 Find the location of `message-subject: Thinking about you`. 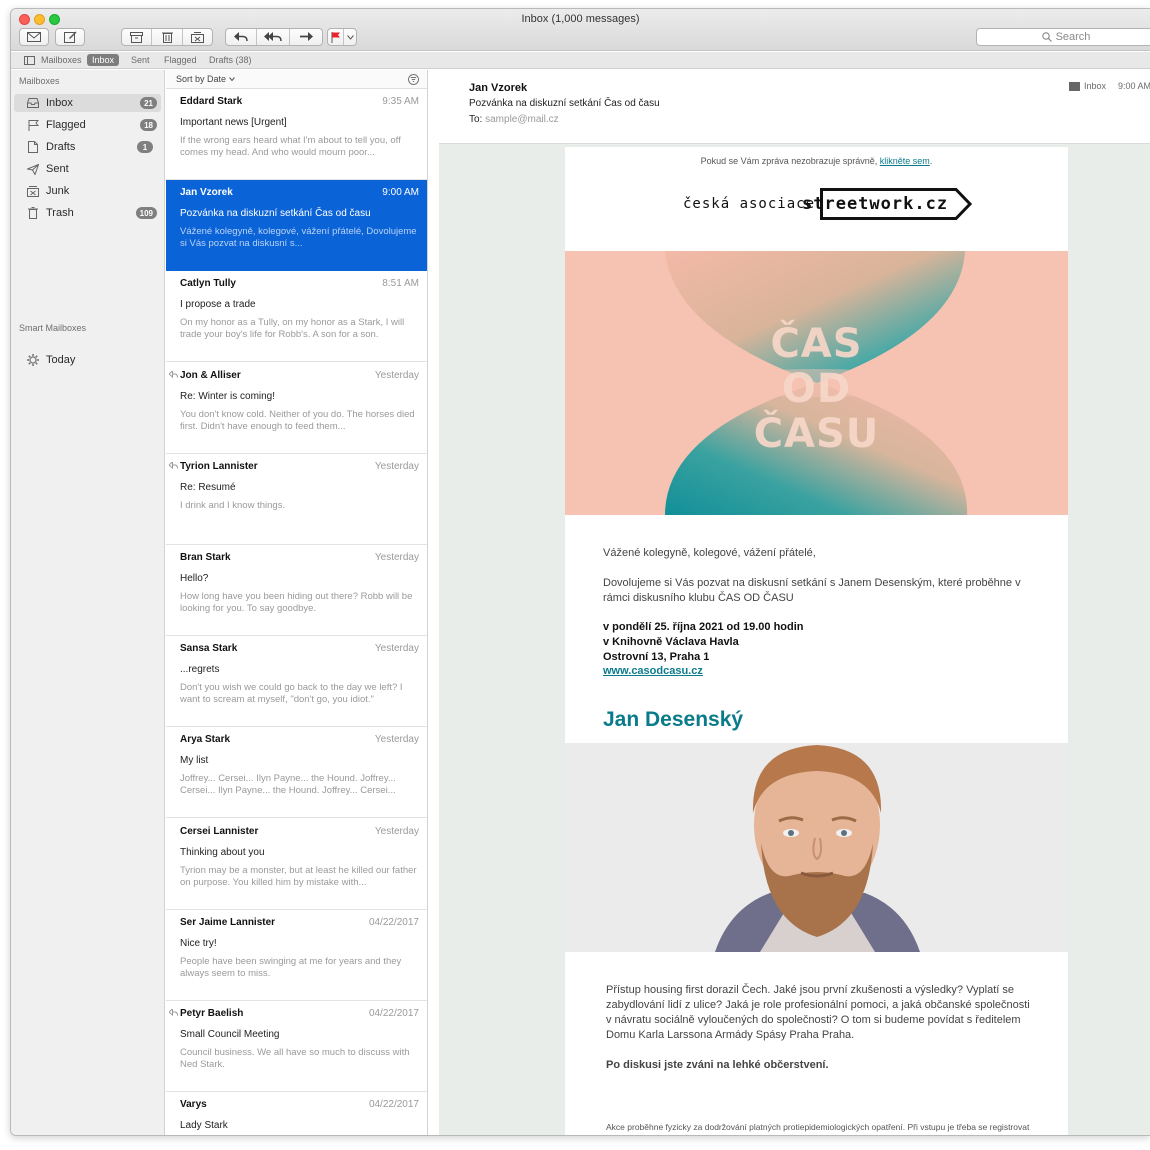

message-subject: Thinking about you is located at coordinates (222, 852).